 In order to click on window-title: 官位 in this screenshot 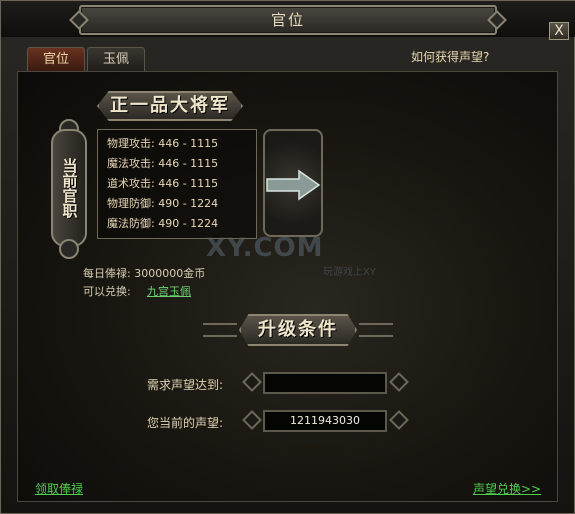, I will do `click(287, 20)`.